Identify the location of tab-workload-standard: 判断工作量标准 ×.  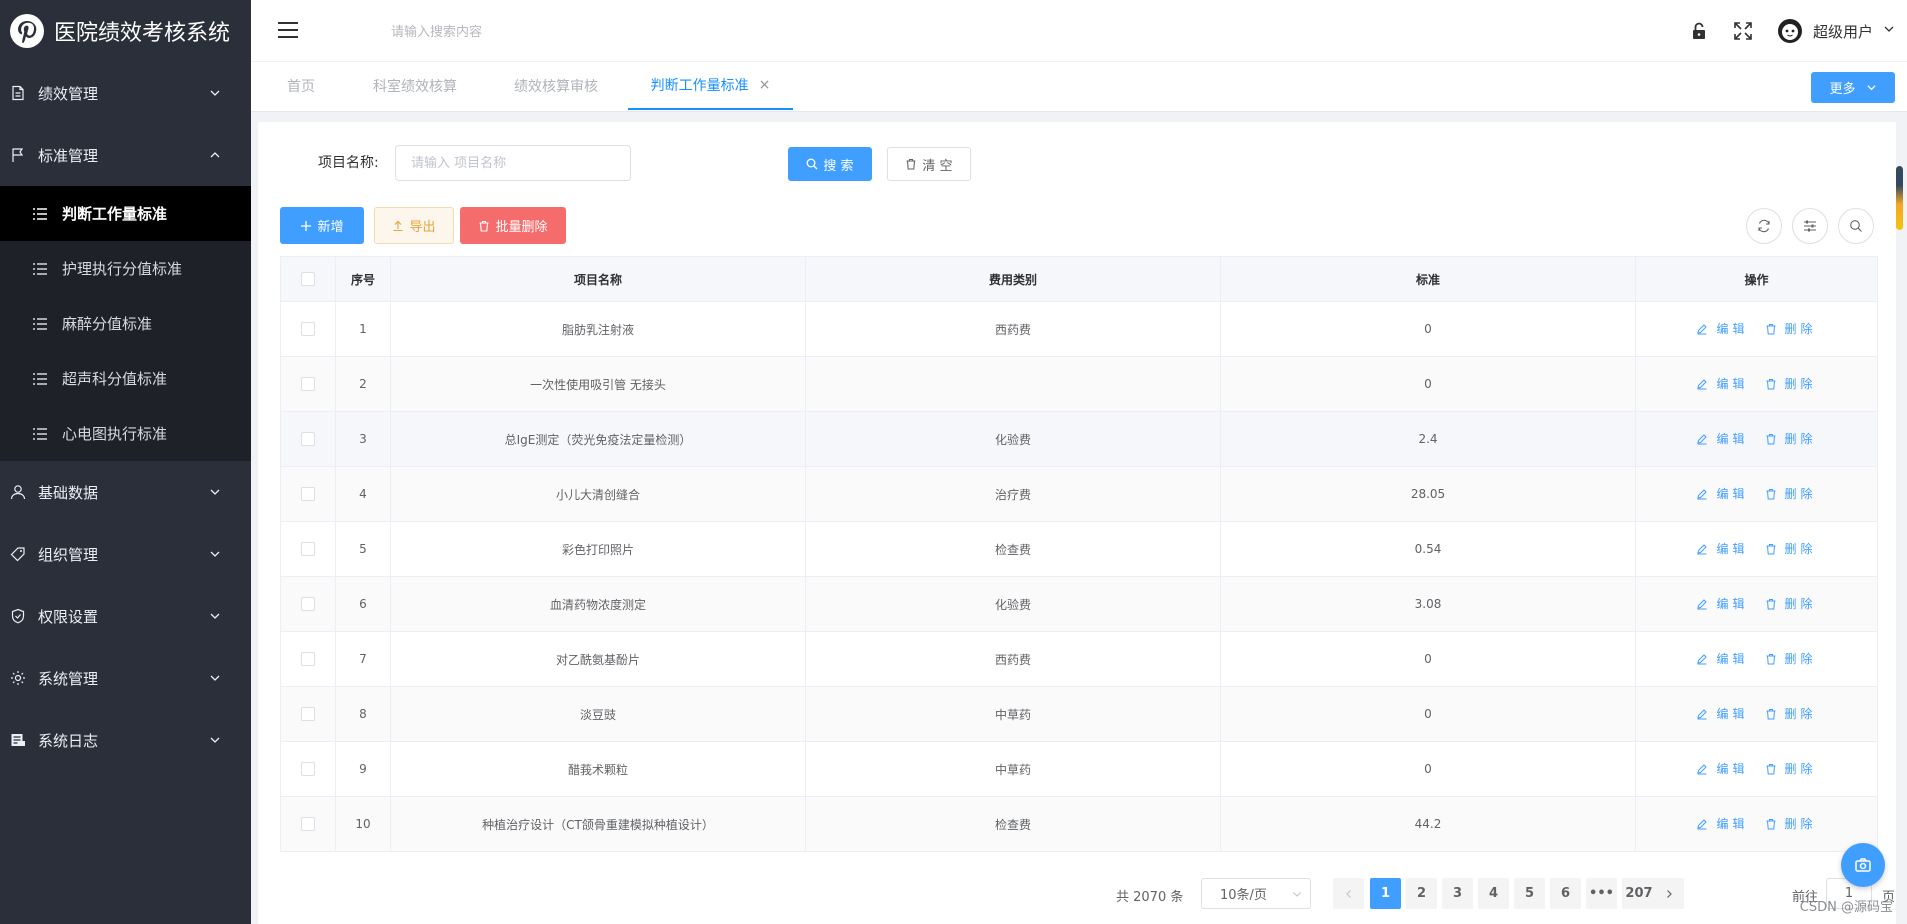
(710, 86).